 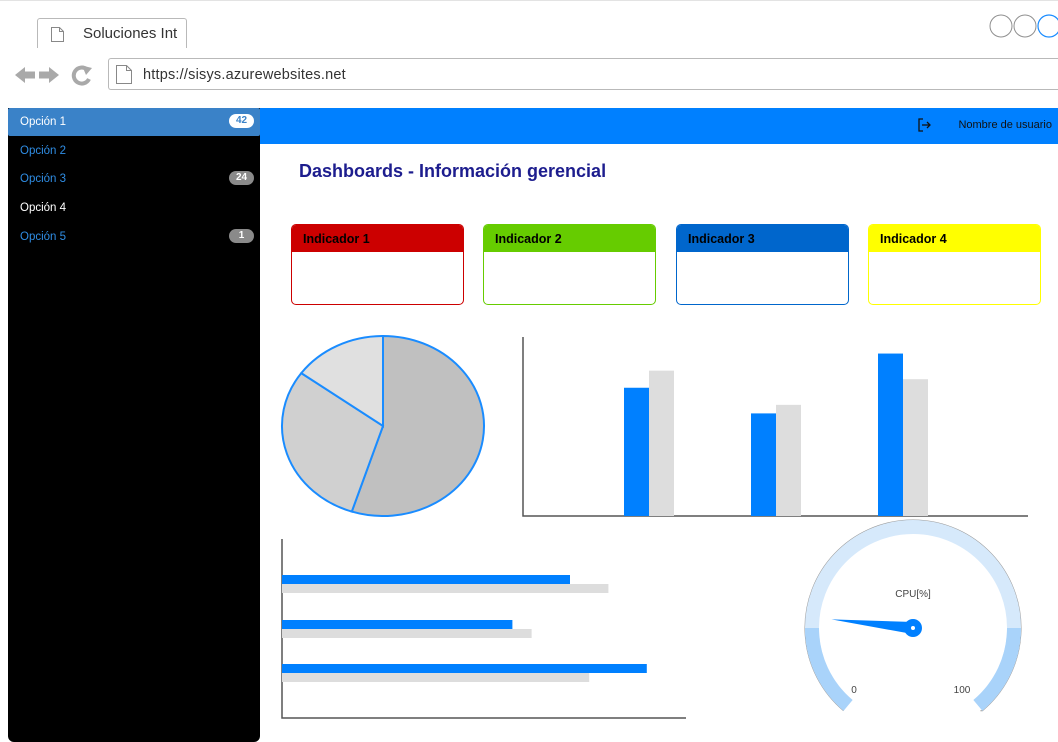 I want to click on window-controls, so click(x=1023, y=26).